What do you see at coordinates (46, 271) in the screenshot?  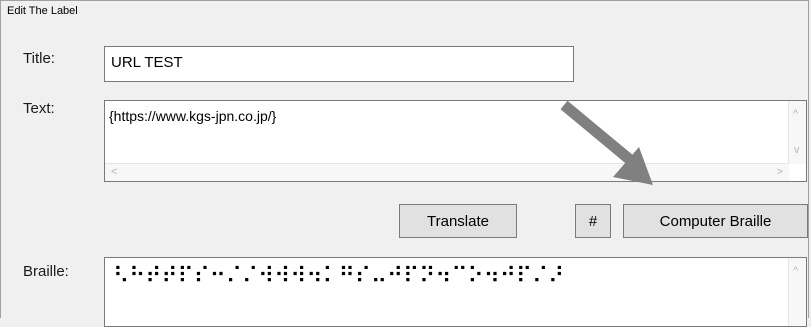 I see `braille-label: Braille:` at bounding box center [46, 271].